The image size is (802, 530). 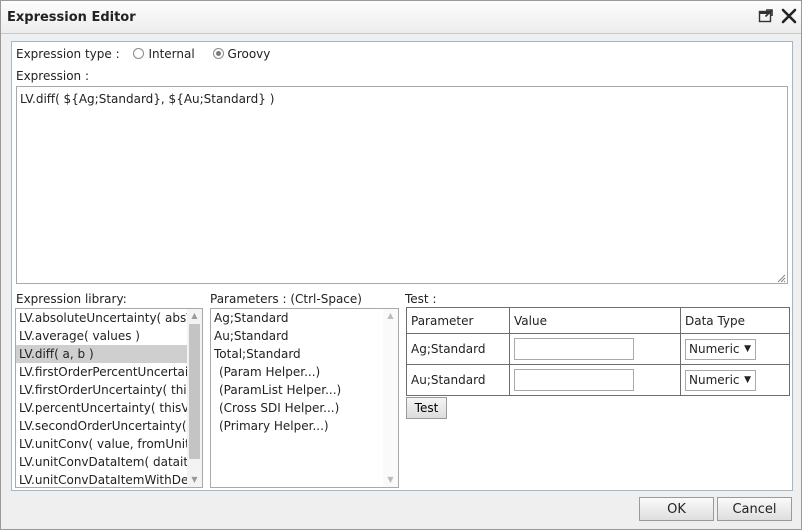 What do you see at coordinates (766, 16) in the screenshot?
I see `popout-window-icon` at bounding box center [766, 16].